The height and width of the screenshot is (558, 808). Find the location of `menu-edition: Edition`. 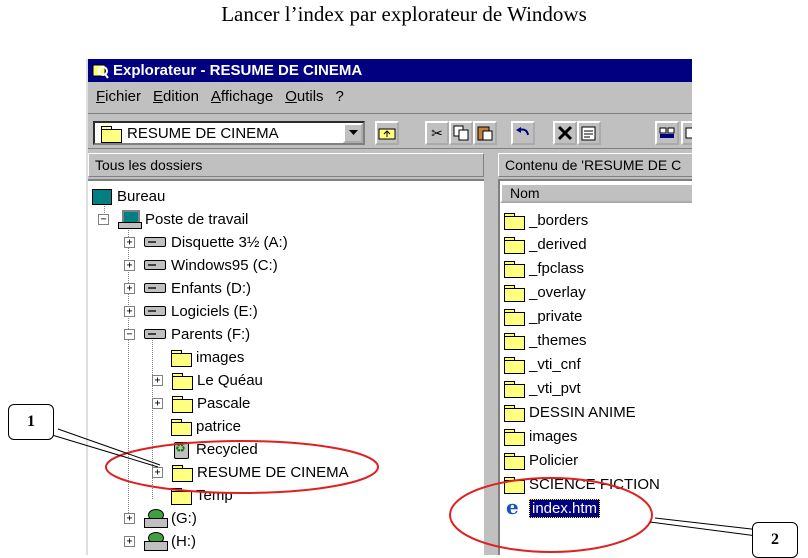

menu-edition: Edition is located at coordinates (176, 96).